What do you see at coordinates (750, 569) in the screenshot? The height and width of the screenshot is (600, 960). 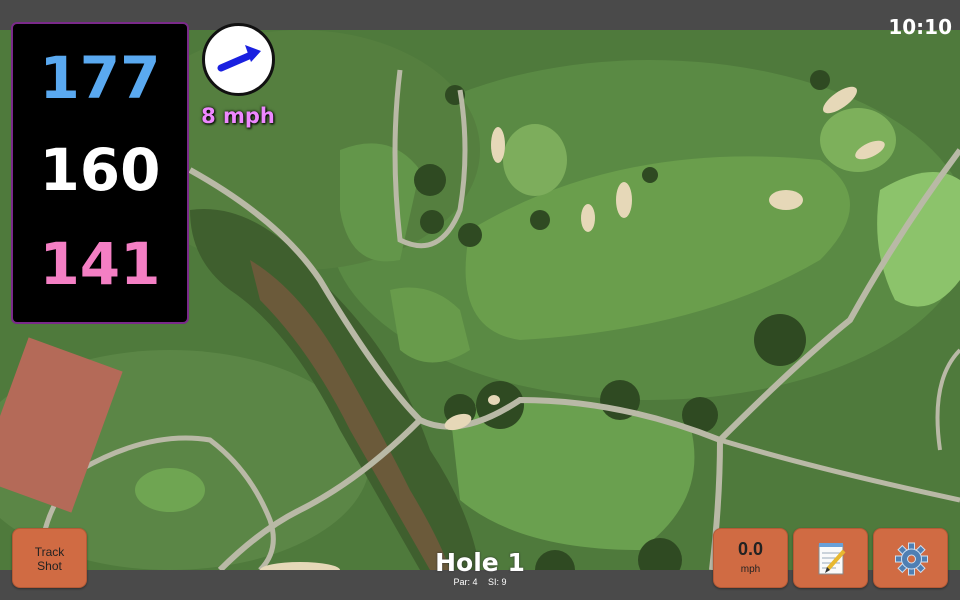 I see `speed-unit: mph` at bounding box center [750, 569].